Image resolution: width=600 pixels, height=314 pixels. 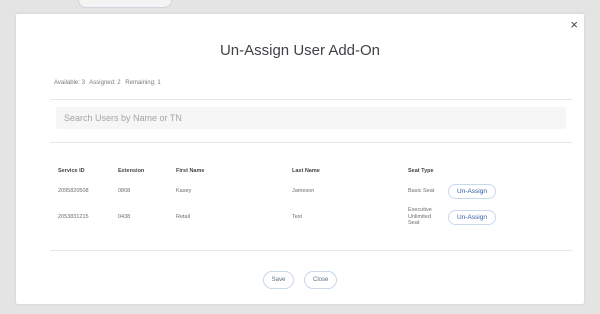 I want to click on remaining-count: Remaining: 1, so click(x=143, y=83).